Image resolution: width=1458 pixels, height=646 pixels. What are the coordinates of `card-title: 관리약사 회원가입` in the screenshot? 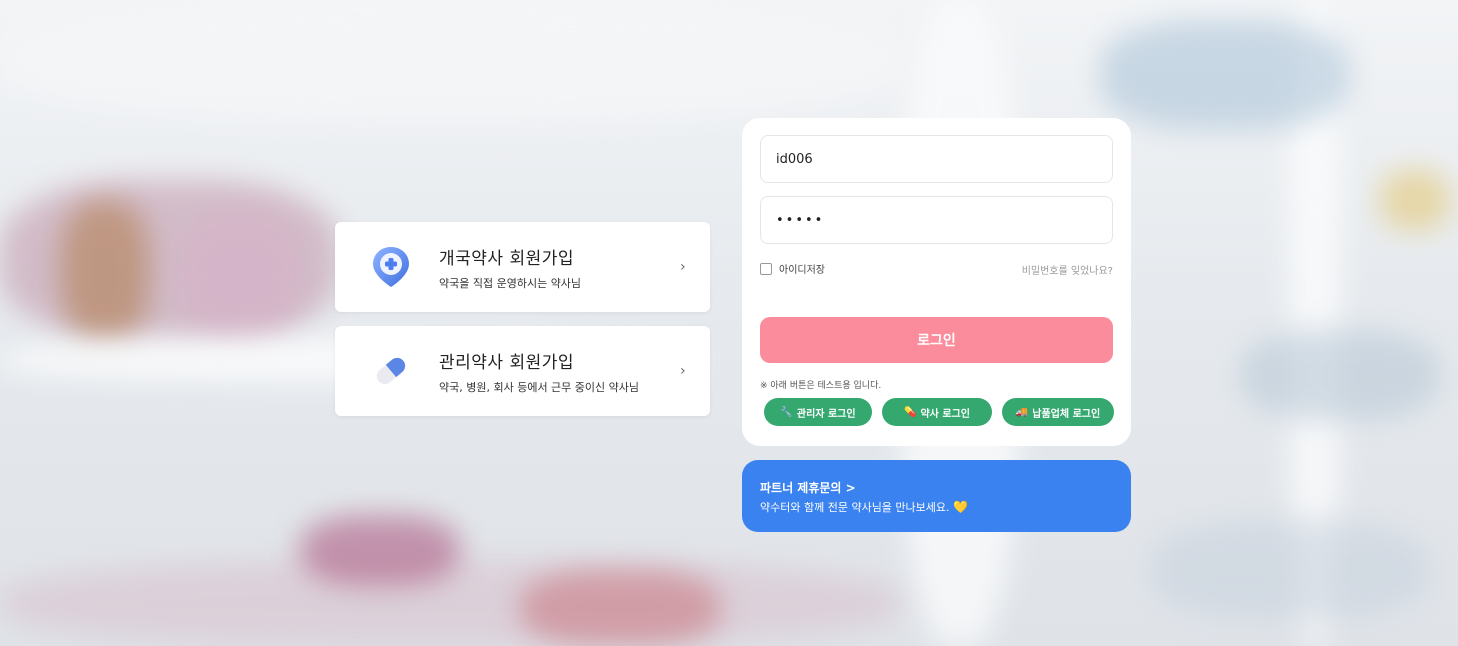 It's located at (507, 362).